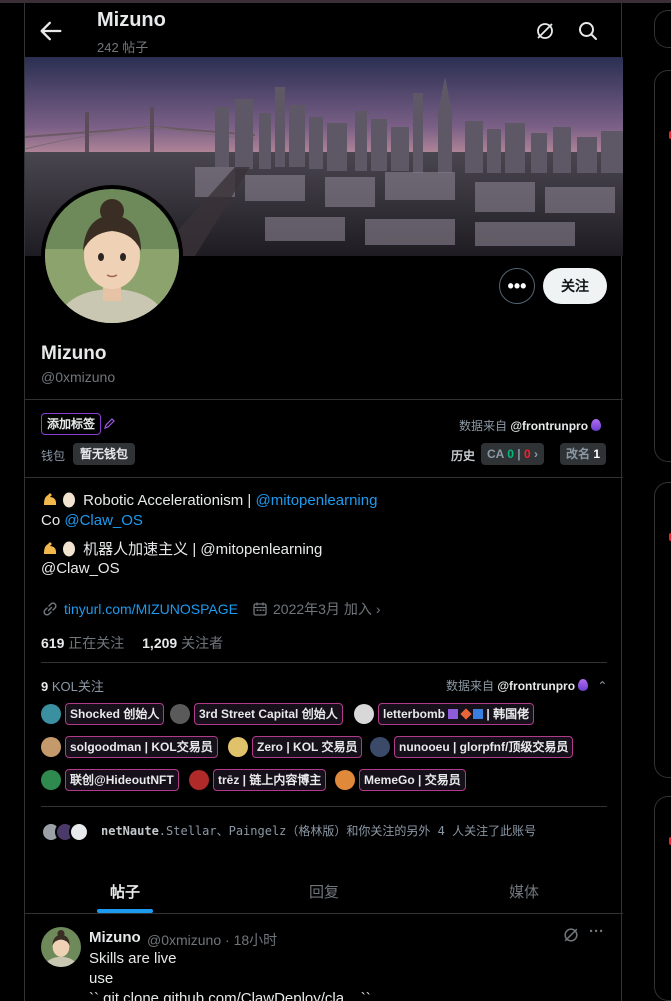 Image resolution: width=671 pixels, height=1001 pixels. I want to click on kol-item: Zero | KOL 交易员, so click(295, 747).